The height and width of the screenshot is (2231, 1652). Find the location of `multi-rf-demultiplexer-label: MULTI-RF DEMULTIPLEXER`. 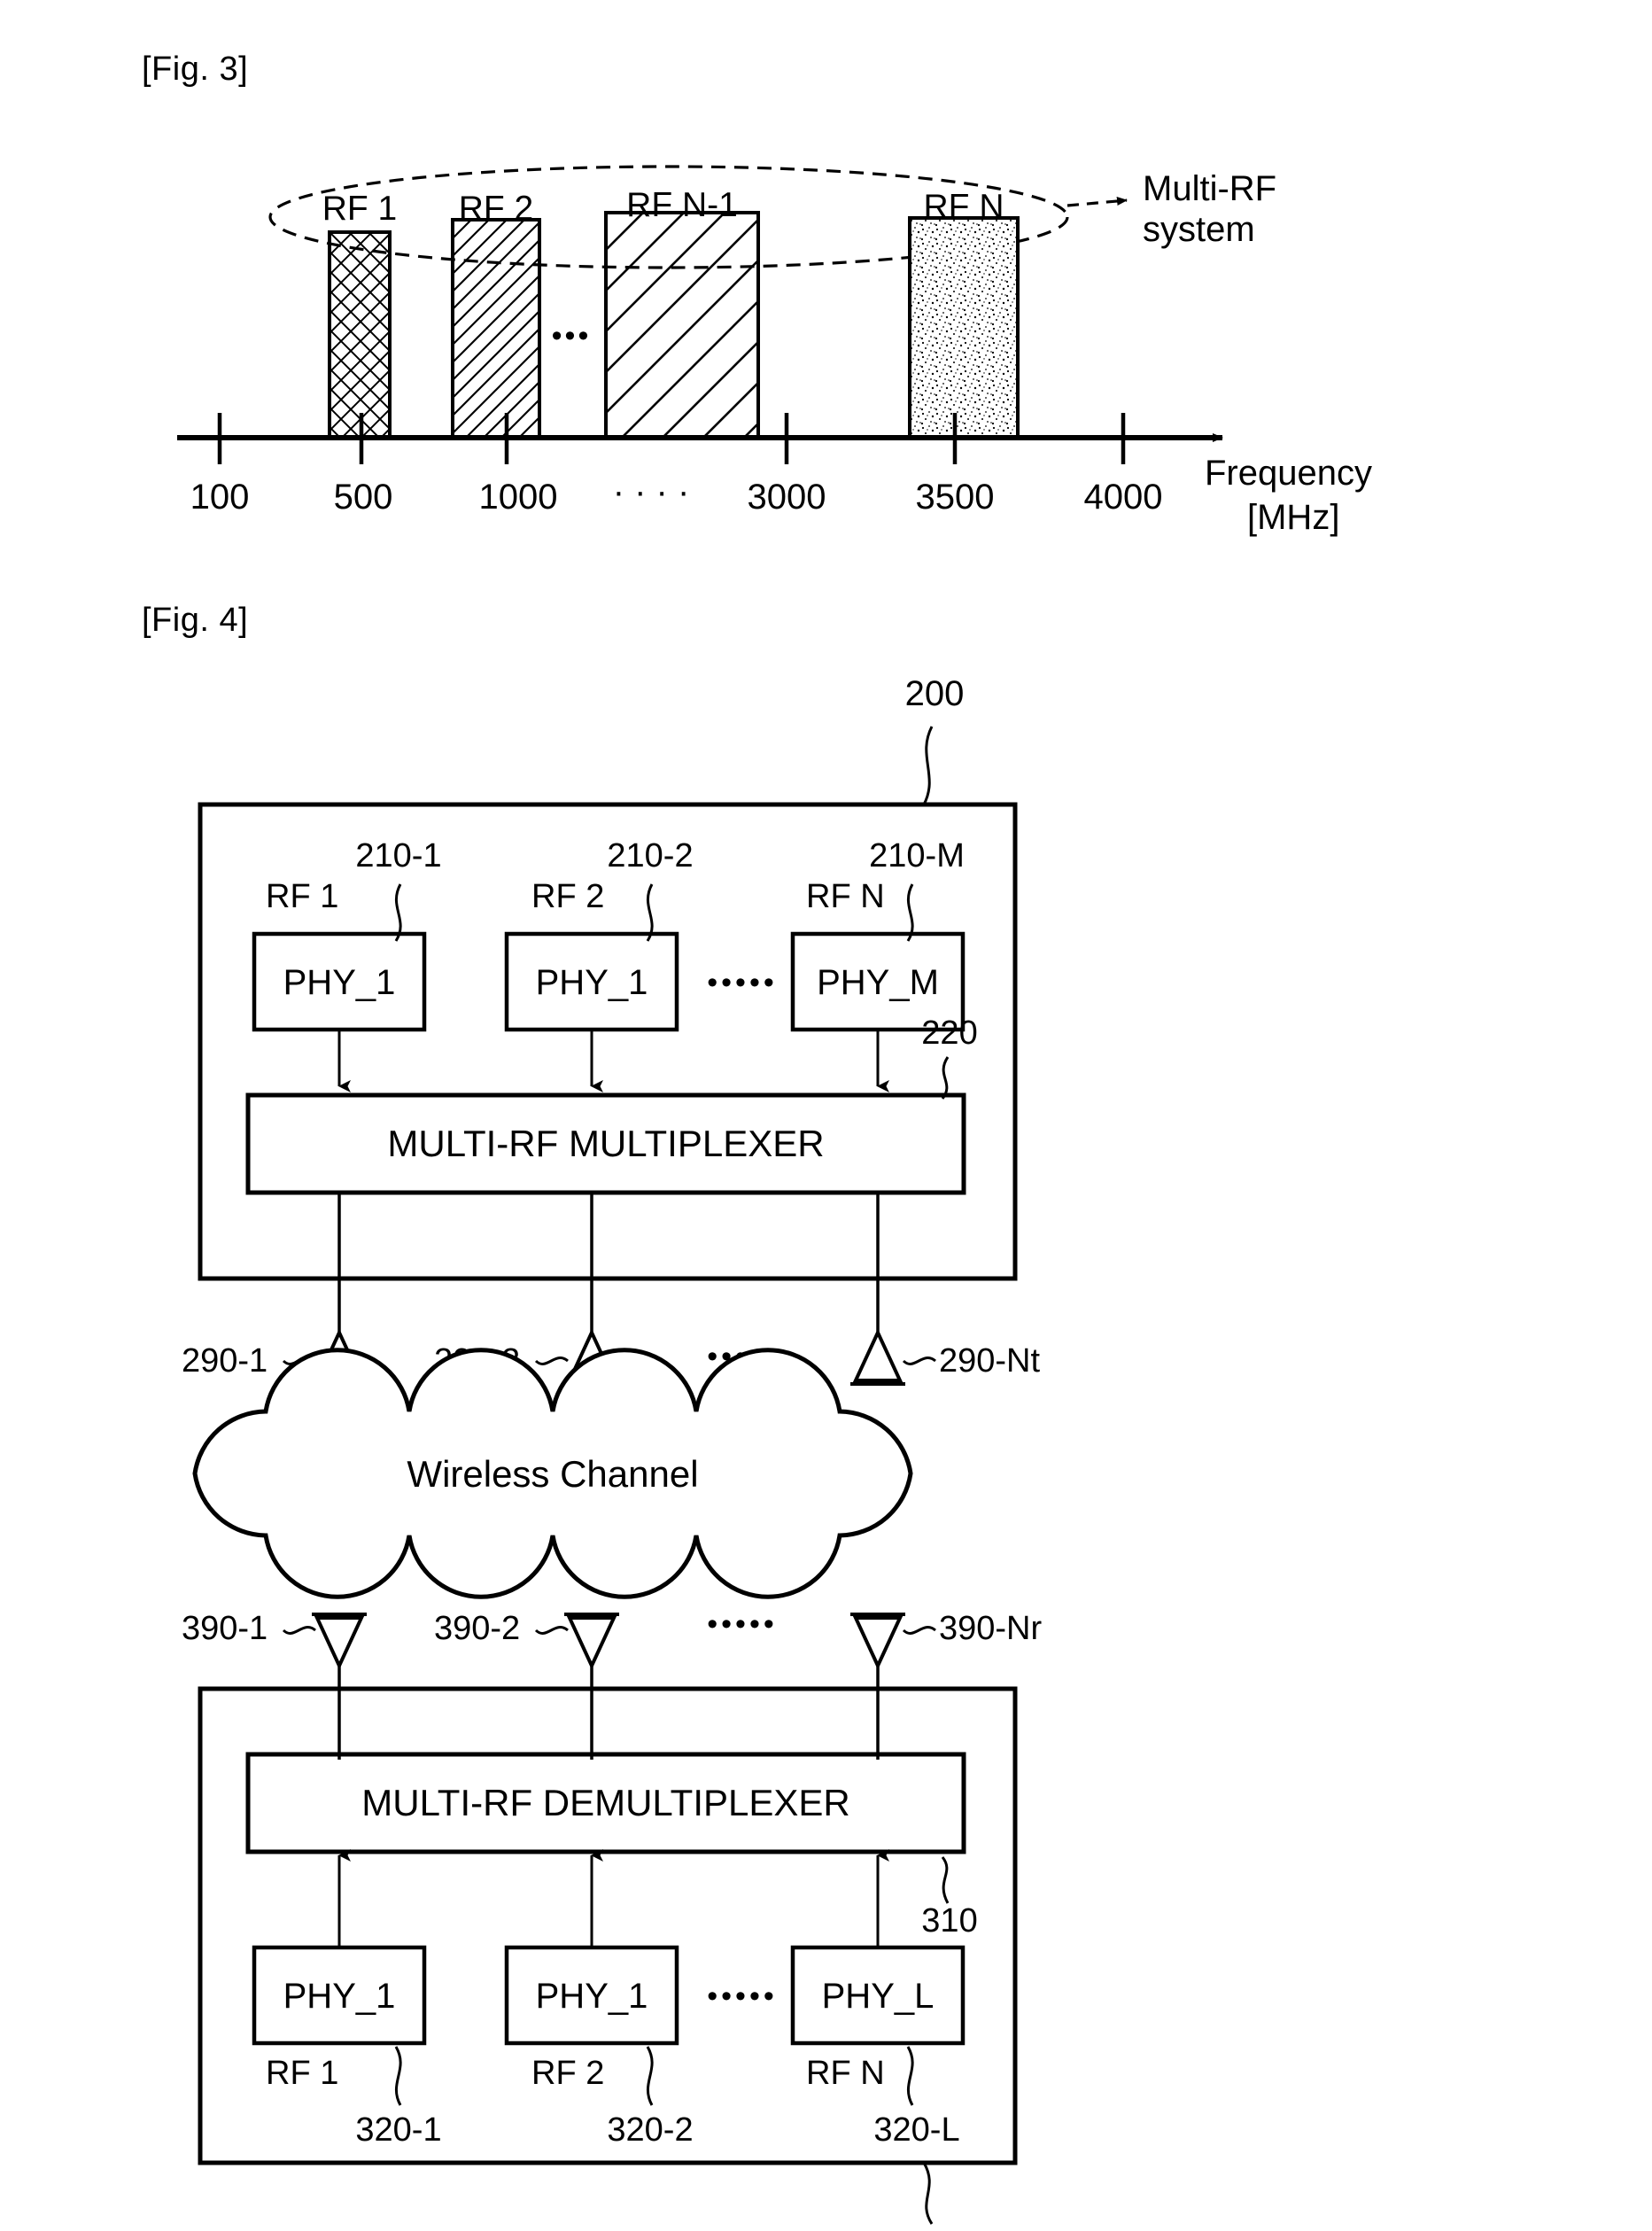

multi-rf-demultiplexer-label: MULTI-RF DEMULTIPLEXER is located at coordinates (605, 1802).